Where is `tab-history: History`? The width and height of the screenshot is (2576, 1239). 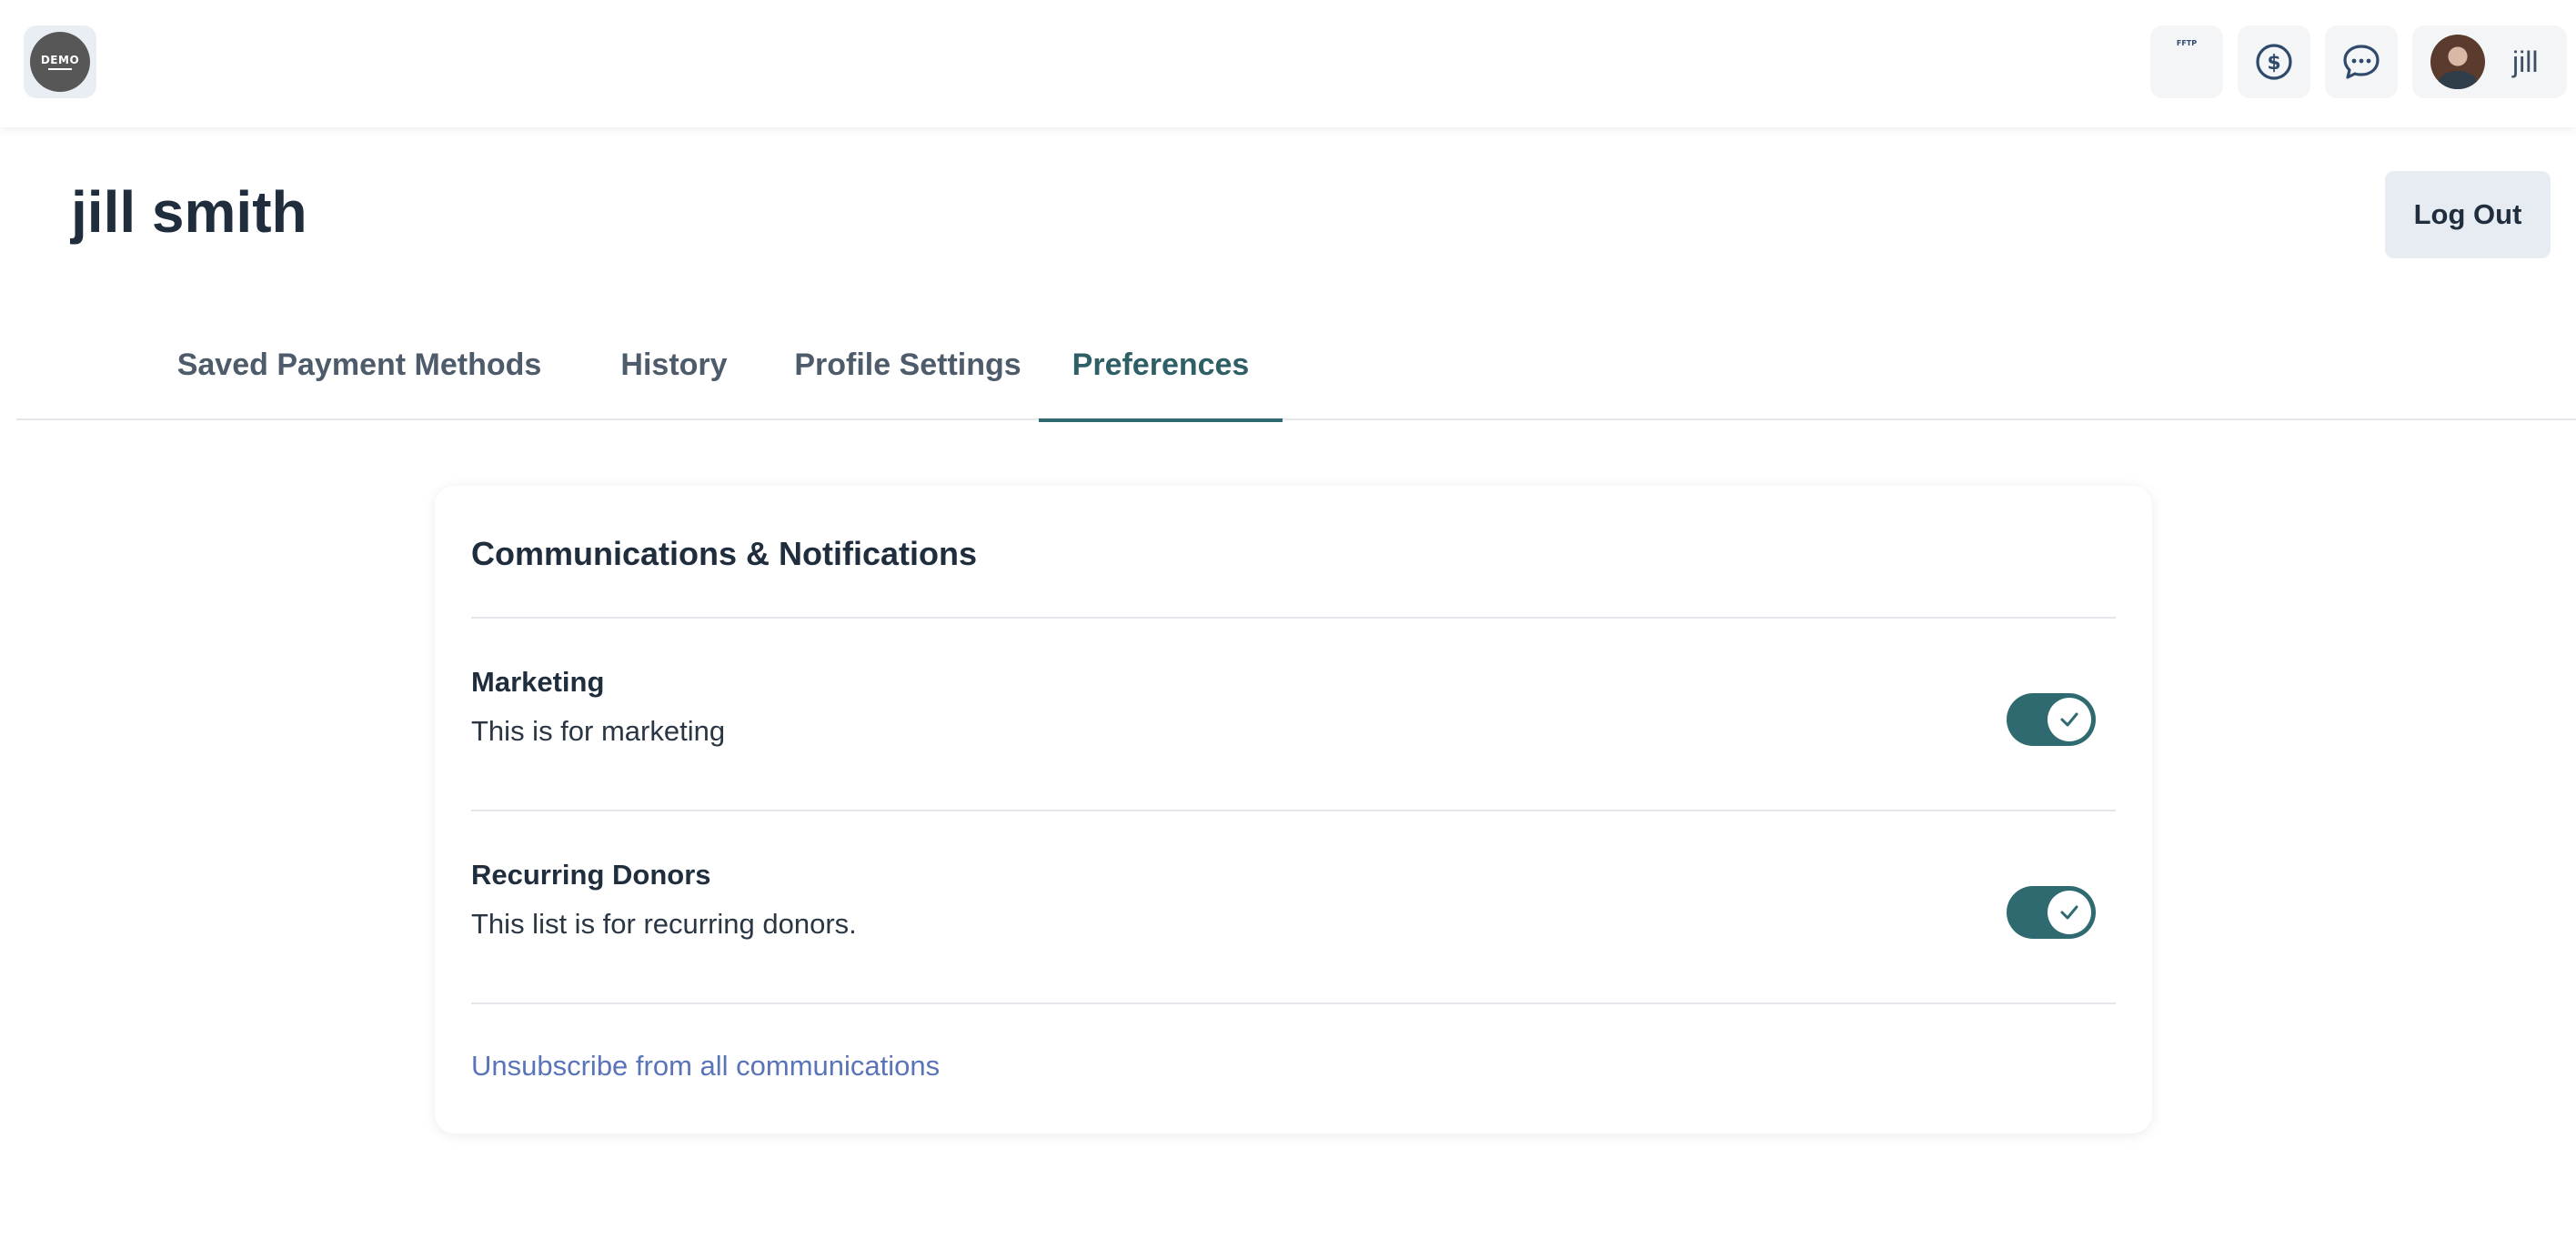
tab-history: History is located at coordinates (674, 364).